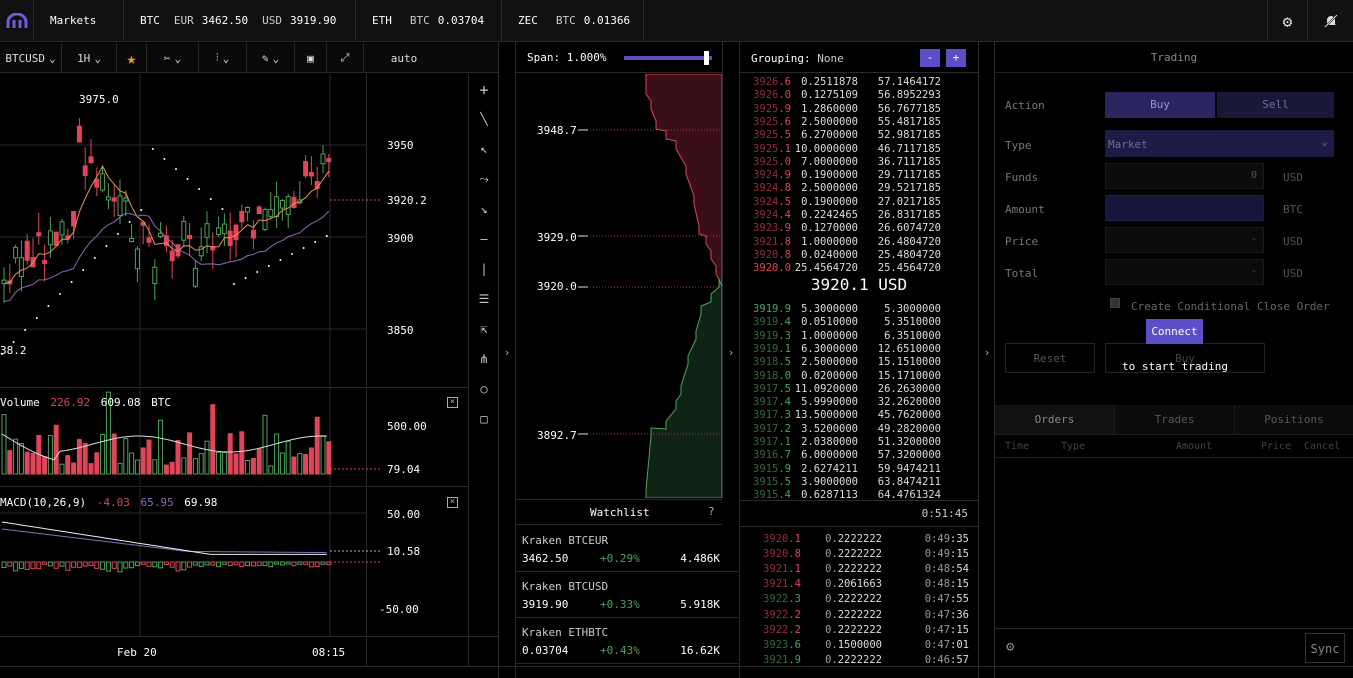 The image size is (1353, 678). Describe the element at coordinates (930, 58) in the screenshot. I see `grouping-decrease-button: -` at that location.